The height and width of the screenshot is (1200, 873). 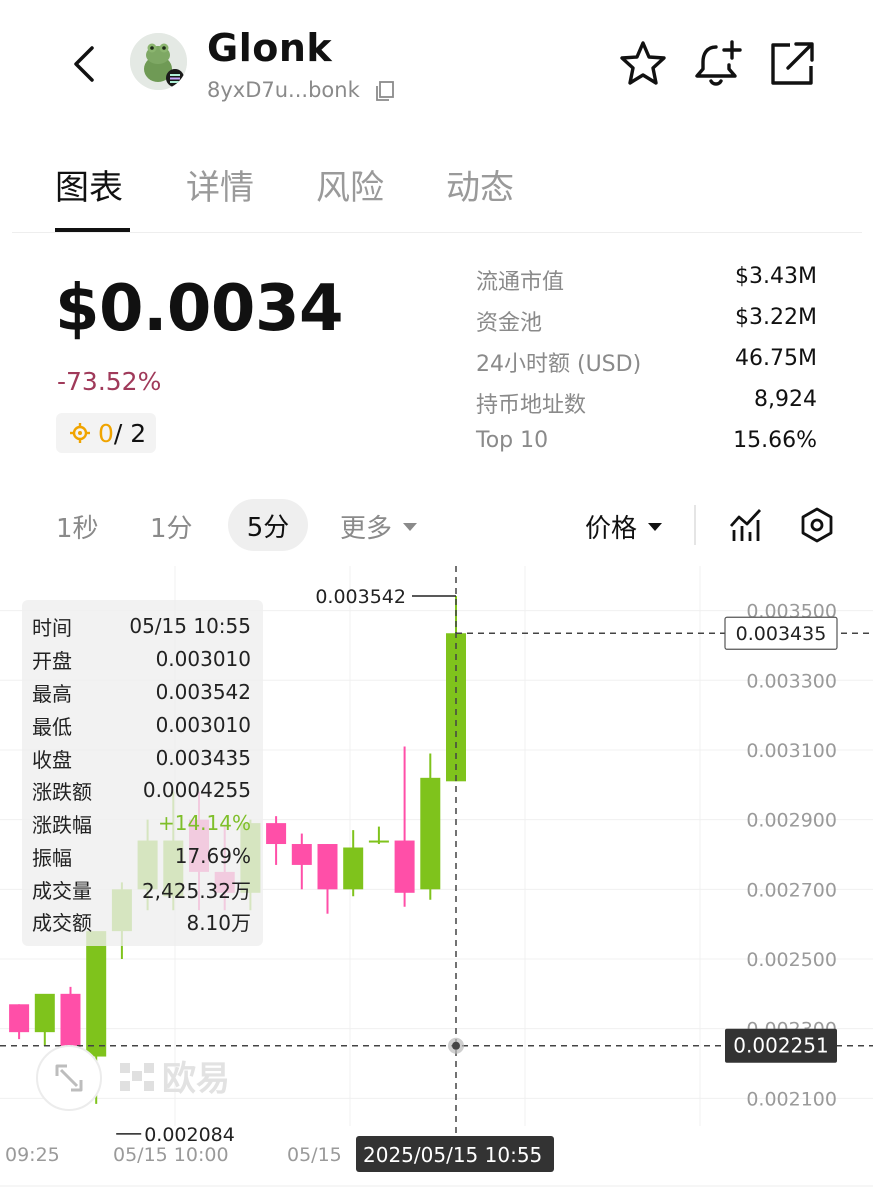 What do you see at coordinates (109, 381) in the screenshot?
I see `price-change: -73.52%` at bounding box center [109, 381].